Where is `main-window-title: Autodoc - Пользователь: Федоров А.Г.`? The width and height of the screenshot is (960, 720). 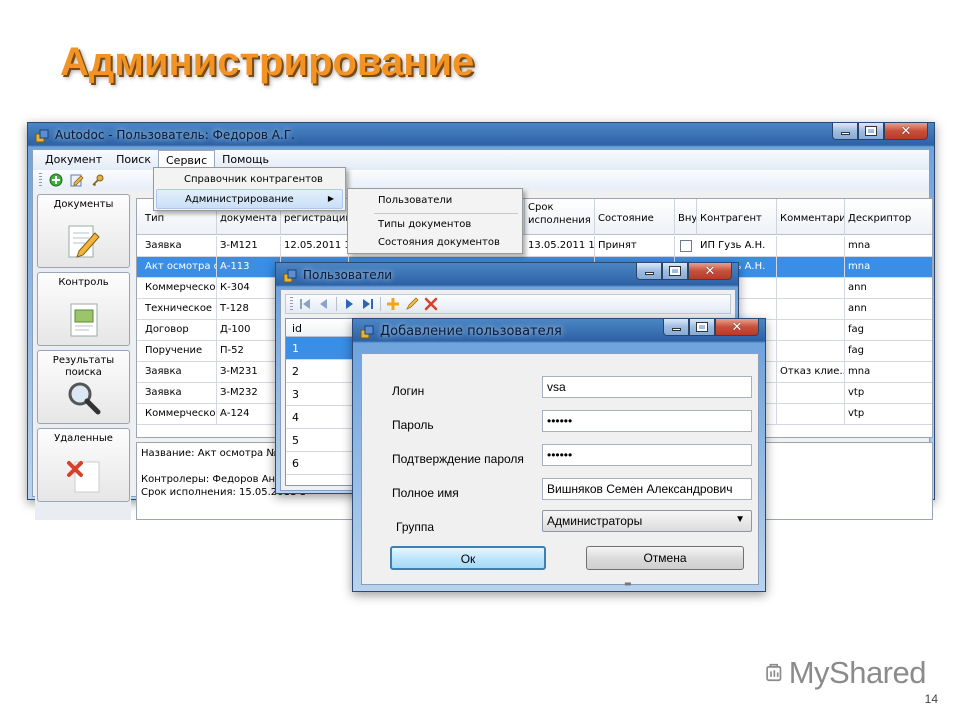 main-window-title: Autodoc - Пользователь: Федоров А.Г. is located at coordinates (175, 135).